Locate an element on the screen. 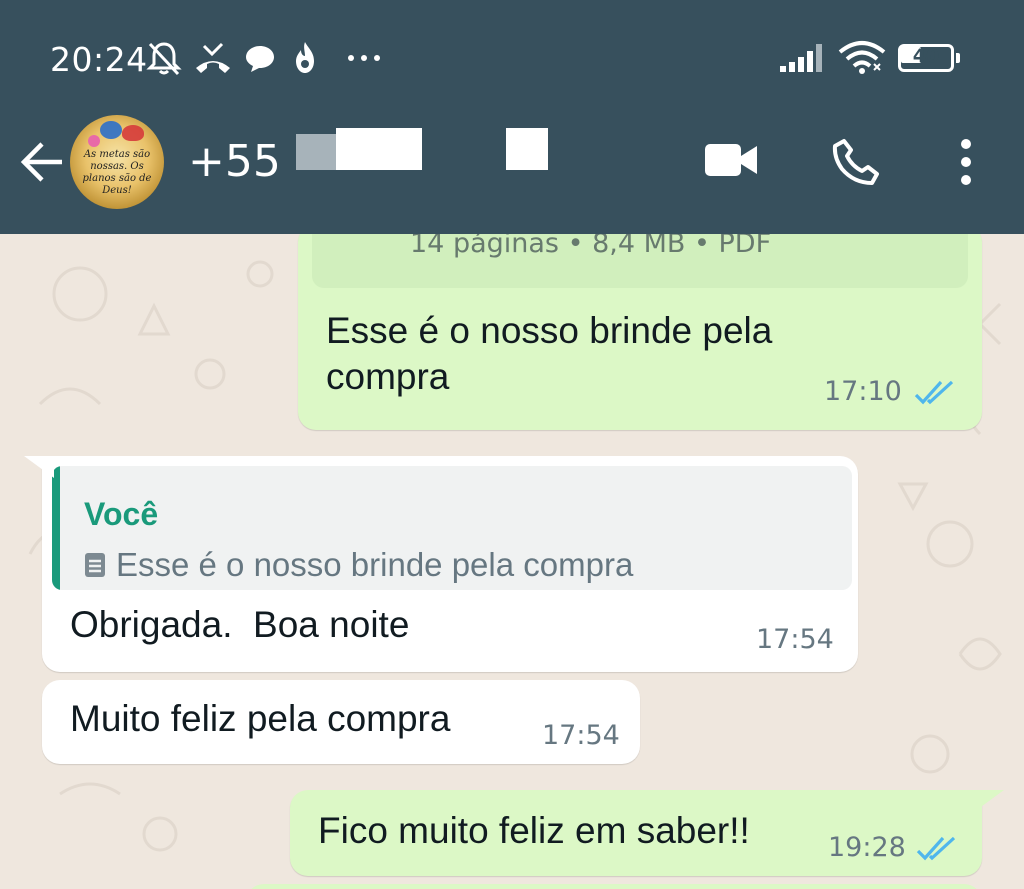 Image resolution: width=1024 pixels, height=889 pixels. battery-icon: 40 is located at coordinates (929, 58).